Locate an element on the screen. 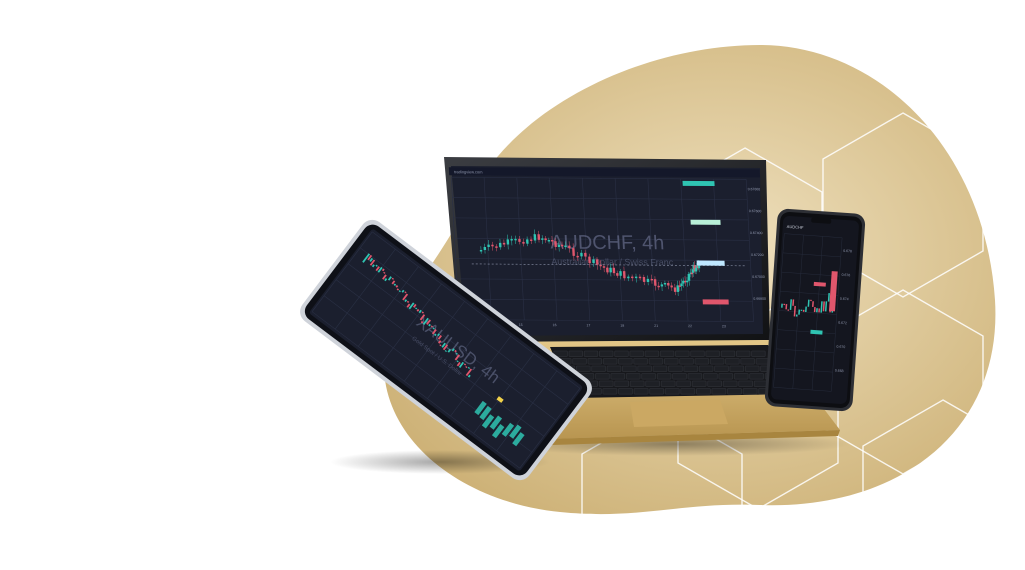  laptop-header-text: tradingview.com is located at coordinates (468, 171).